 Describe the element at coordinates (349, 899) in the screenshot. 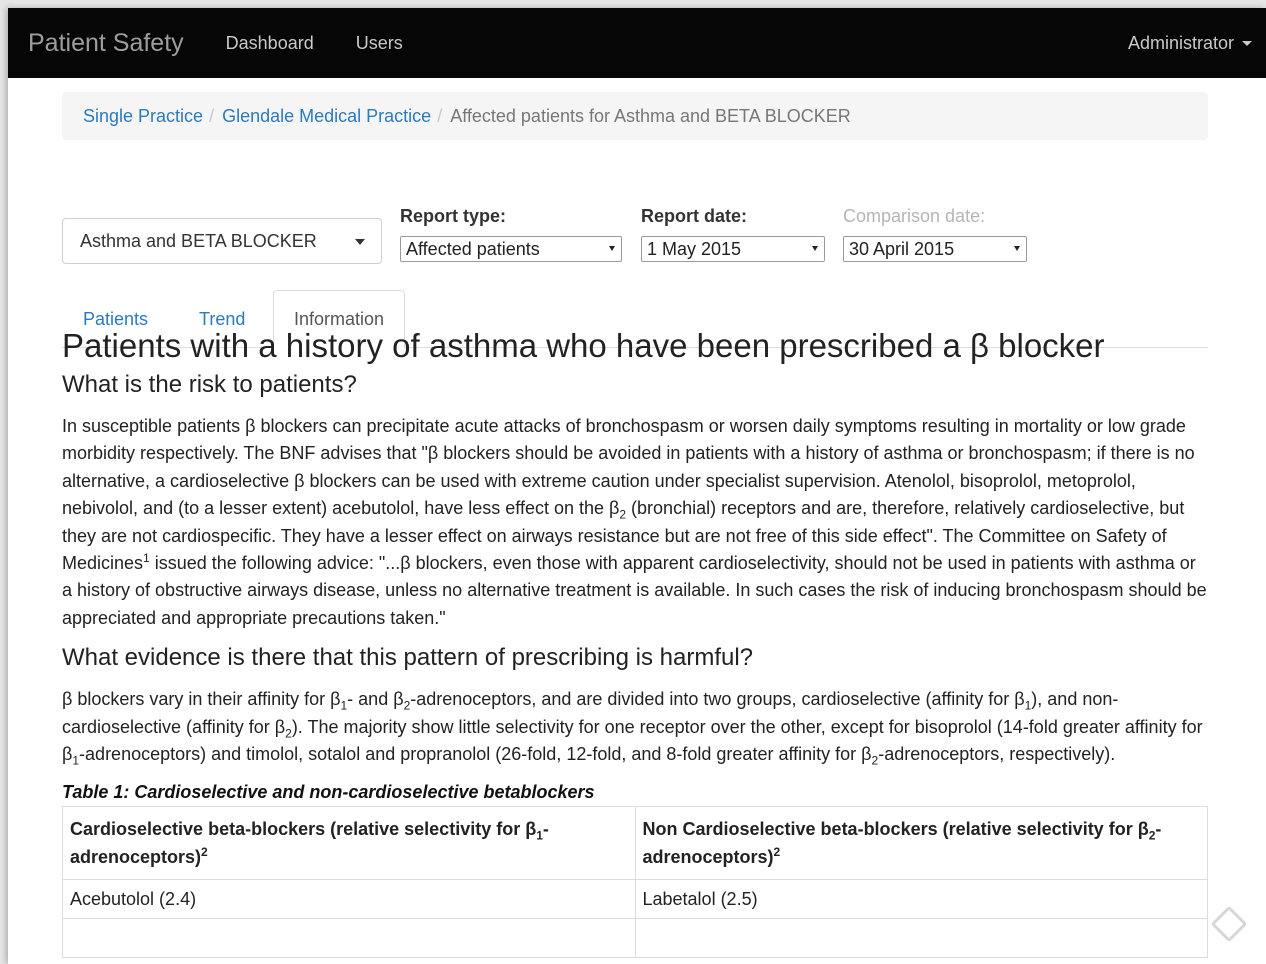

I see `table-cell: Acebutolol (2.4)` at that location.